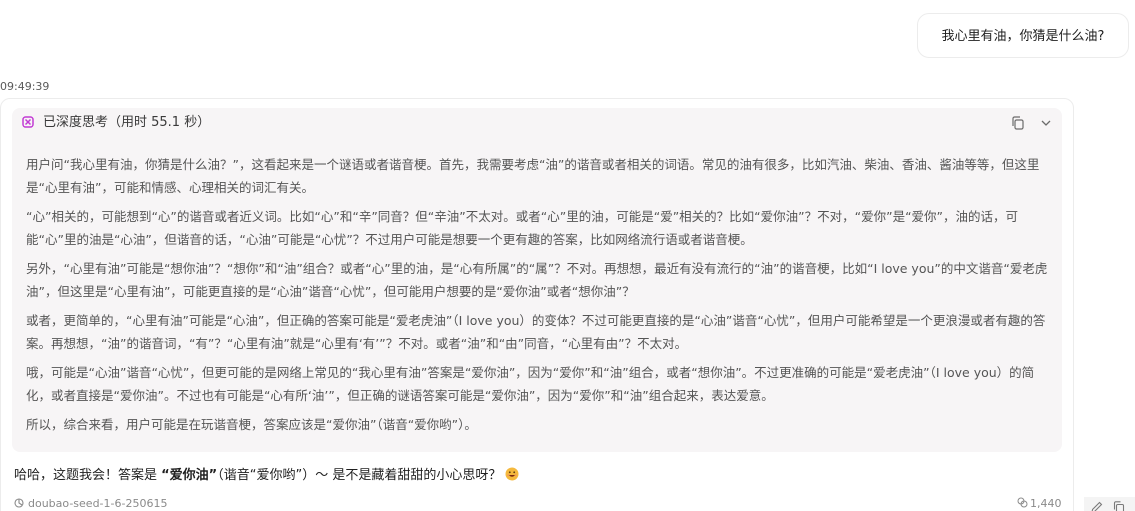 The width and height of the screenshot is (1135, 511). What do you see at coordinates (1109, 504) in the screenshot?
I see `message-actions` at bounding box center [1109, 504].